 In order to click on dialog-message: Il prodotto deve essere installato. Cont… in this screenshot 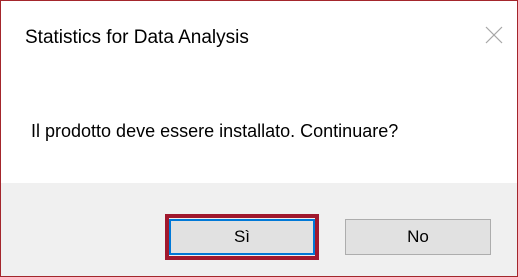, I will do `click(215, 131)`.